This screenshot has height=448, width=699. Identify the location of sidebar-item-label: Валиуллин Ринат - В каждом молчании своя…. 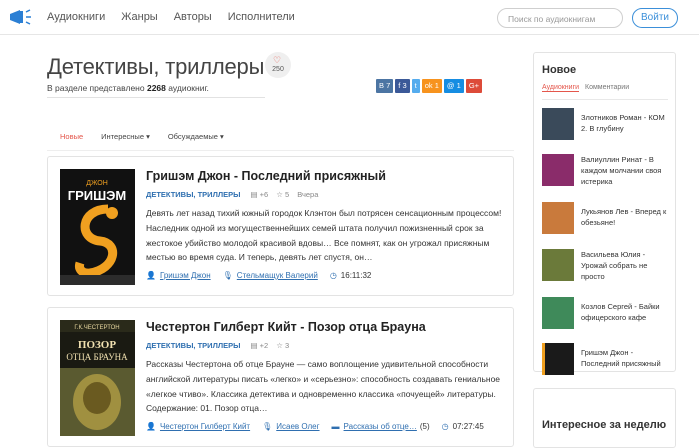
(627, 170).